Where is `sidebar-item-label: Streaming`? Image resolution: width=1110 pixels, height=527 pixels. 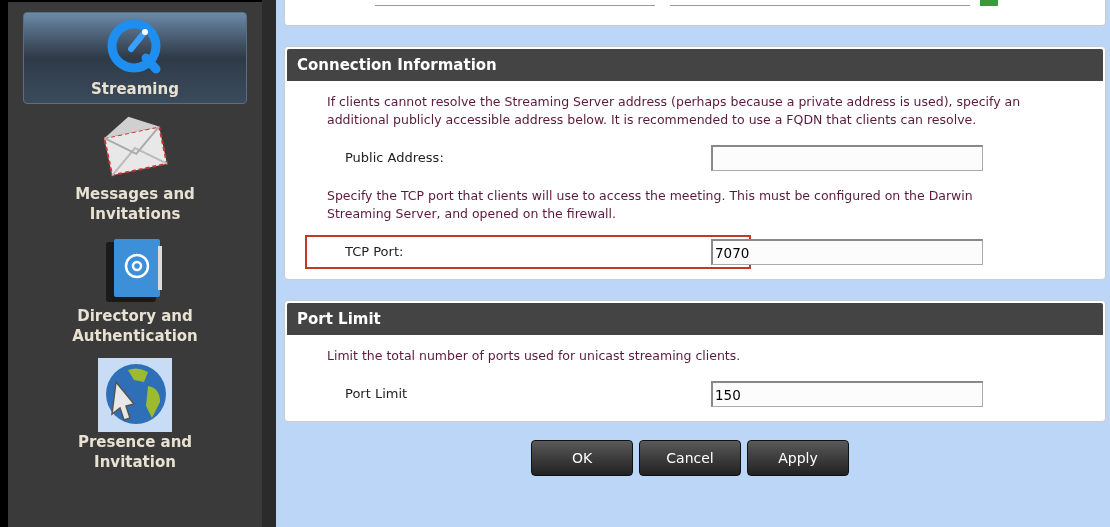 sidebar-item-label: Streaming is located at coordinates (135, 89).